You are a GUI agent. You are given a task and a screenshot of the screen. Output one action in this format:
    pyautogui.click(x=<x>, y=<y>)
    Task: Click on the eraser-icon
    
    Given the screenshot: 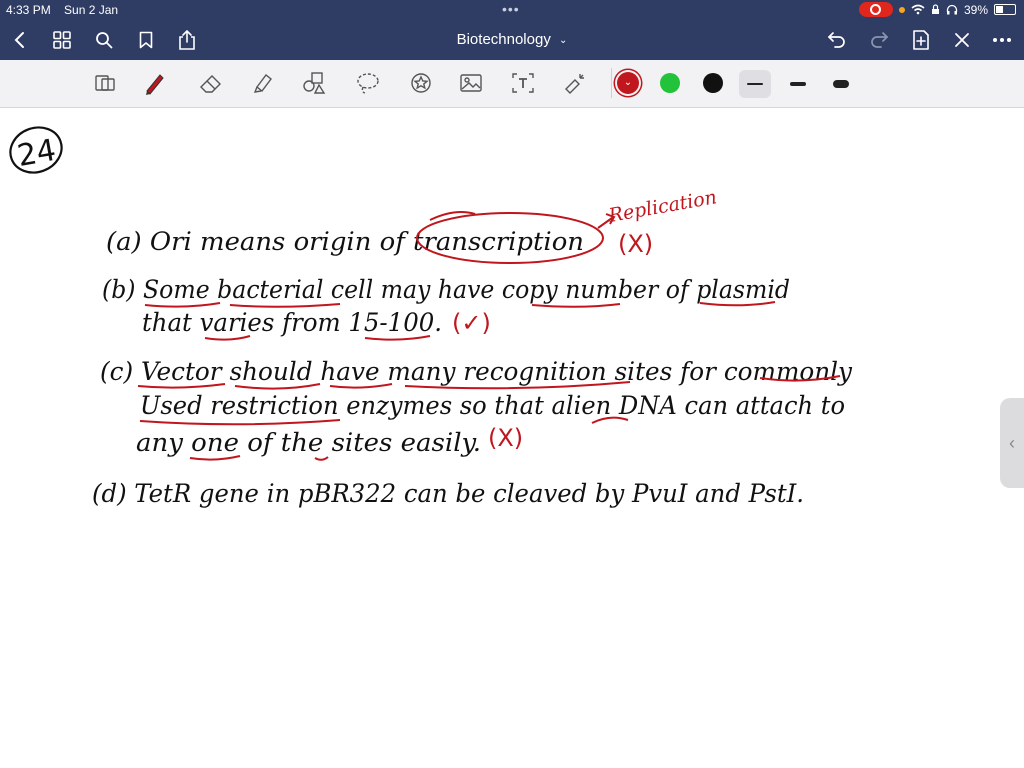 What is the action you would take?
    pyautogui.click(x=211, y=83)
    